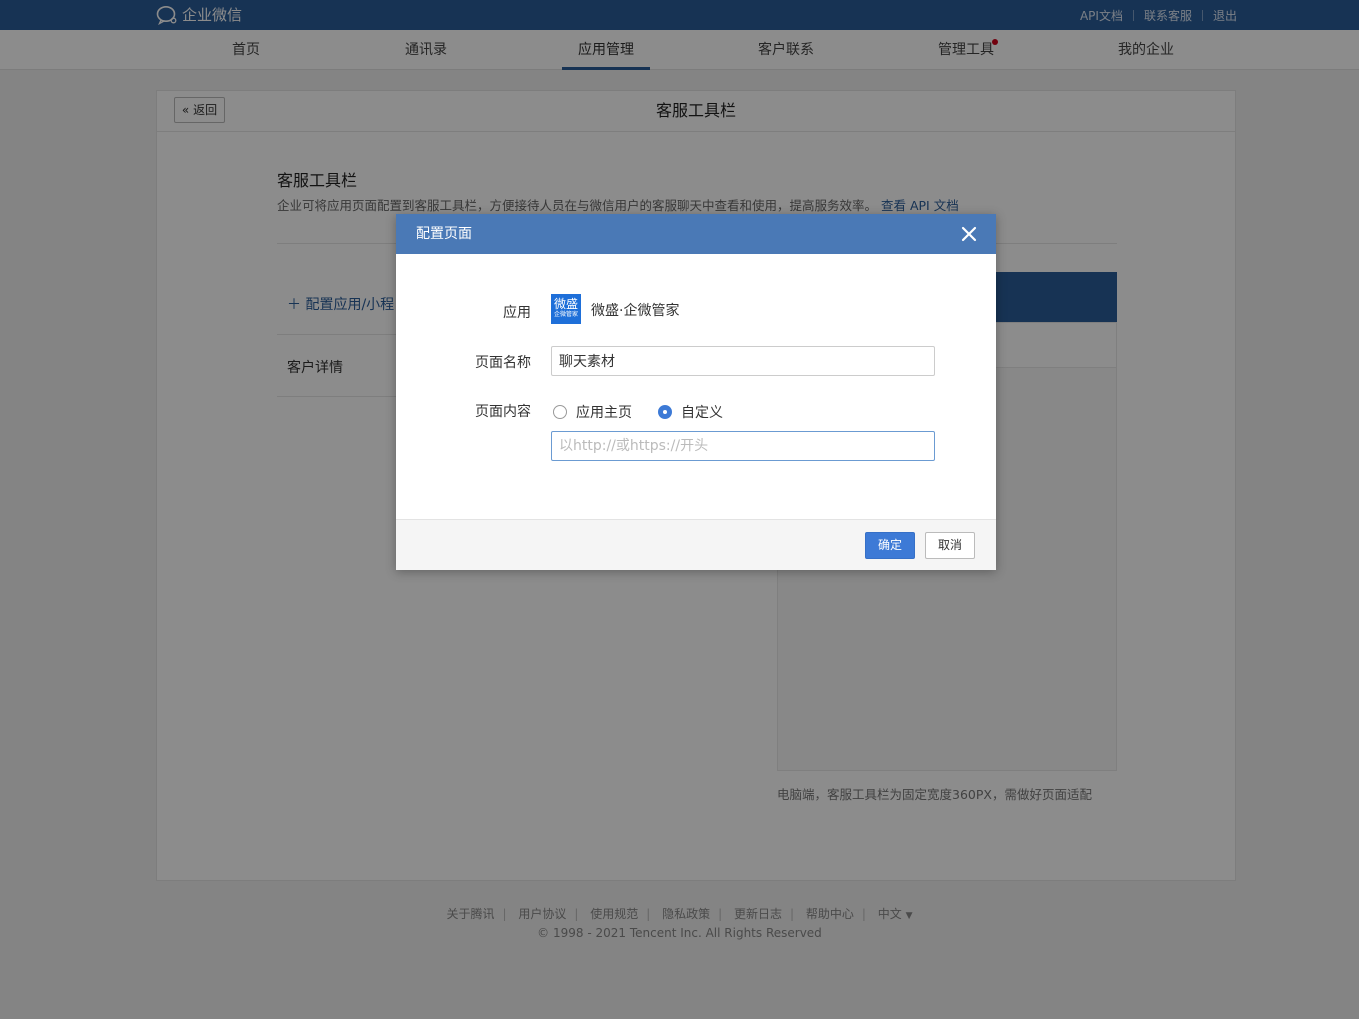 This screenshot has height=1019, width=1359. I want to click on dialog-footer: 确定 取消, so click(696, 544).